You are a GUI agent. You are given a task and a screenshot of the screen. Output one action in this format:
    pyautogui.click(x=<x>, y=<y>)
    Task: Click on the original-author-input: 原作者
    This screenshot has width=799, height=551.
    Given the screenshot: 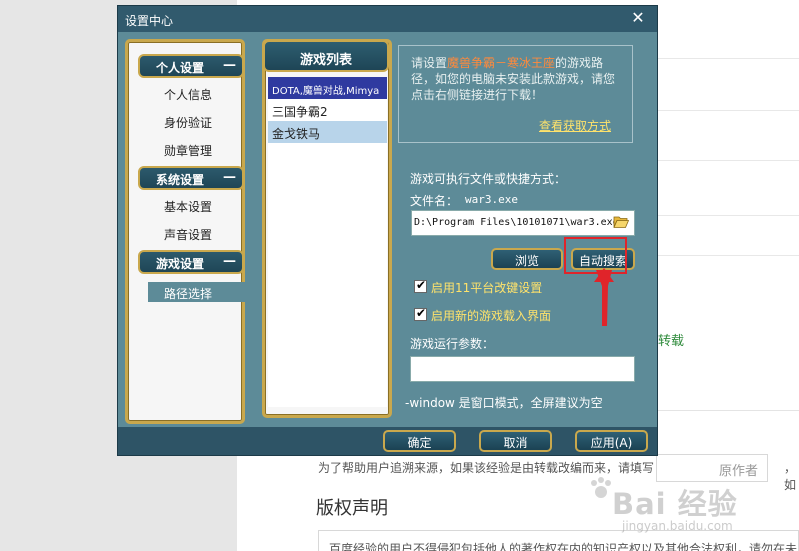 What is the action you would take?
    pyautogui.click(x=712, y=468)
    